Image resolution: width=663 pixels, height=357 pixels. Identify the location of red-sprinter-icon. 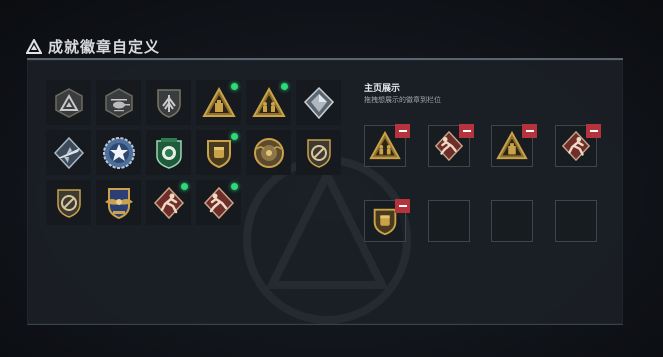
(219, 203).